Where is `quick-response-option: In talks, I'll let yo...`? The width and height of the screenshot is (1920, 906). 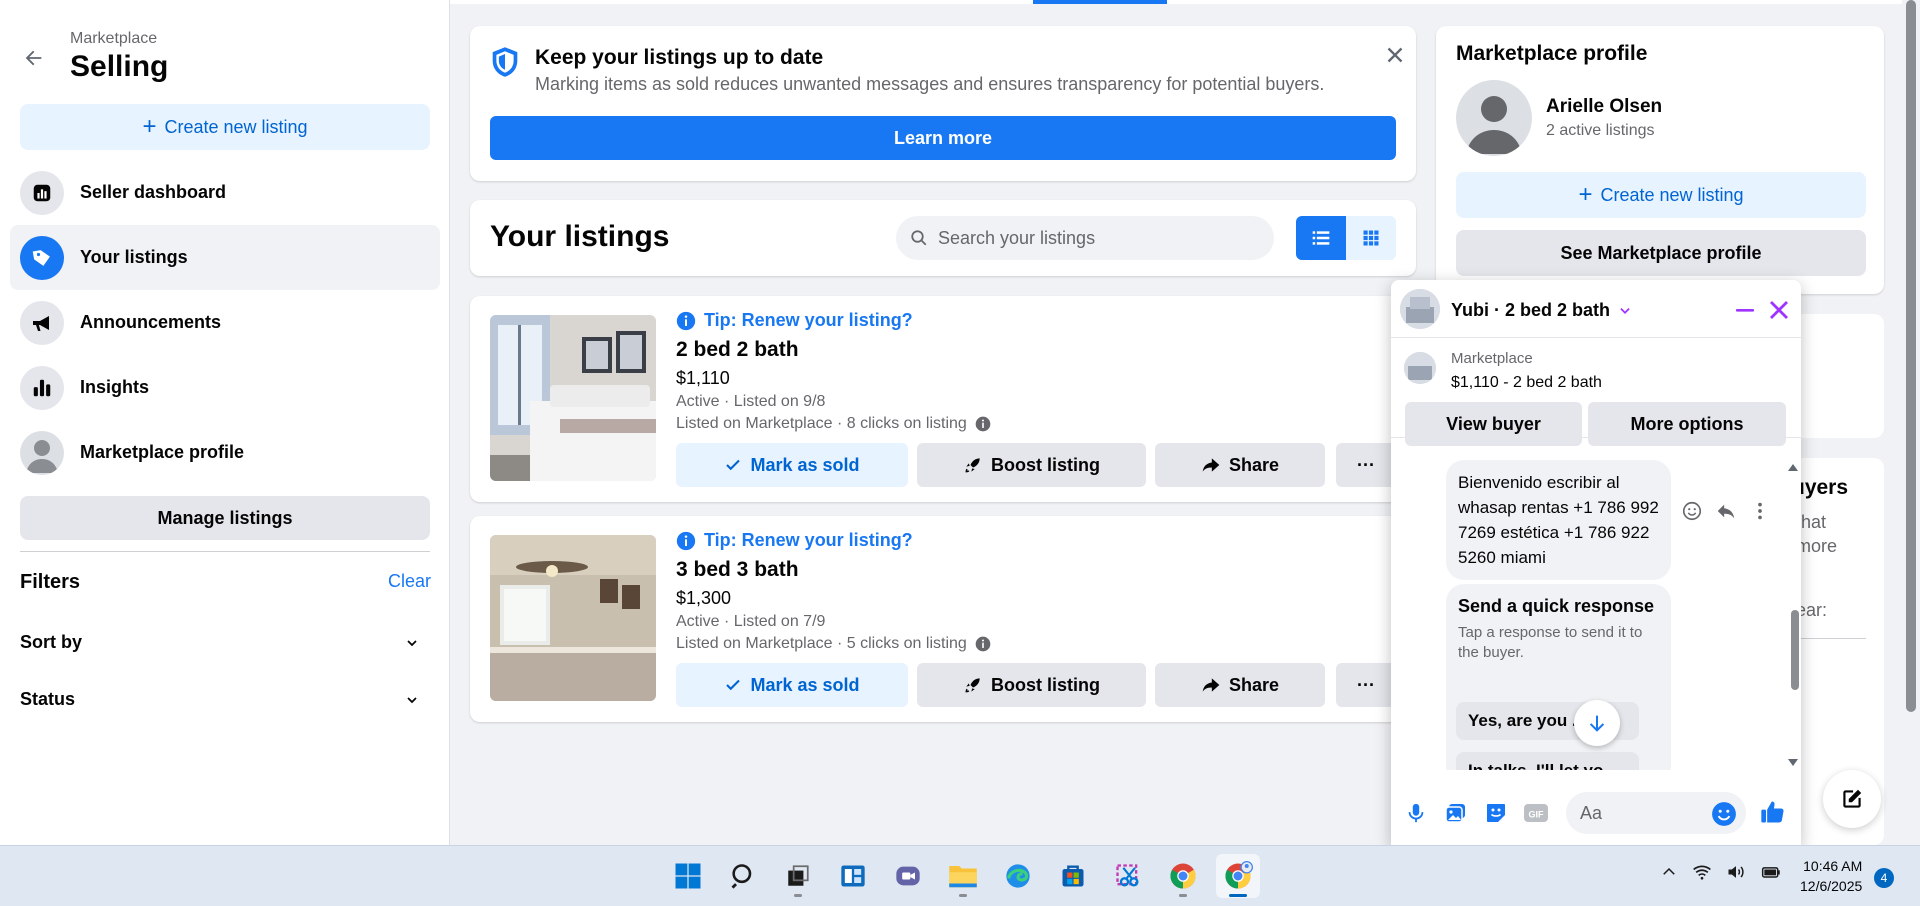
quick-response-option: In talks, I'll let yo... is located at coordinates (1547, 761).